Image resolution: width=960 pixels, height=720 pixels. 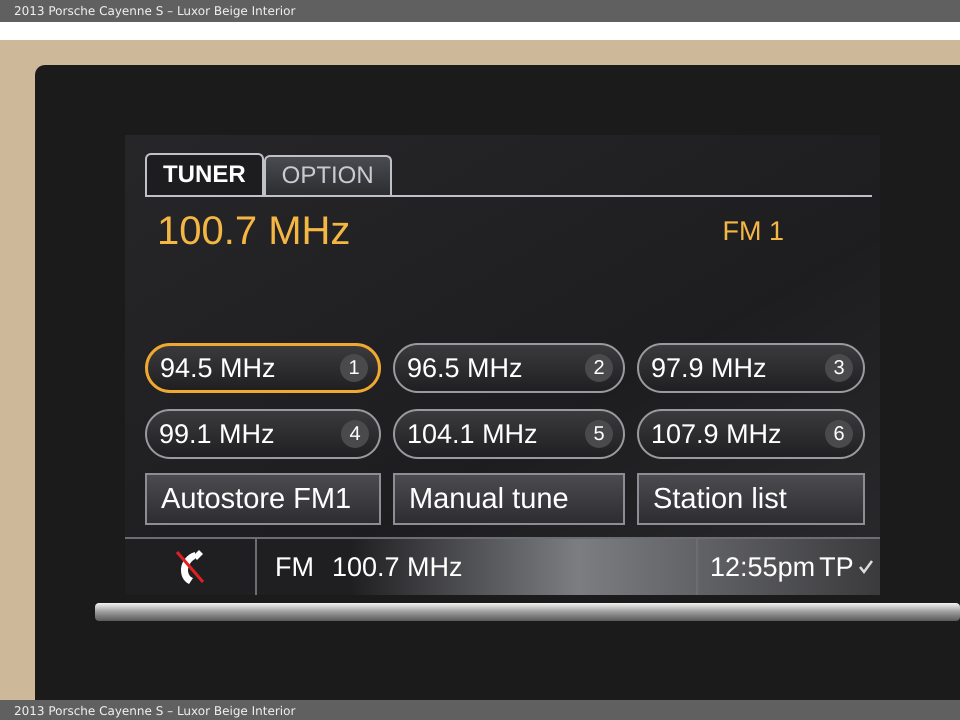 What do you see at coordinates (599, 434) in the screenshot?
I see `preset-number: 5` at bounding box center [599, 434].